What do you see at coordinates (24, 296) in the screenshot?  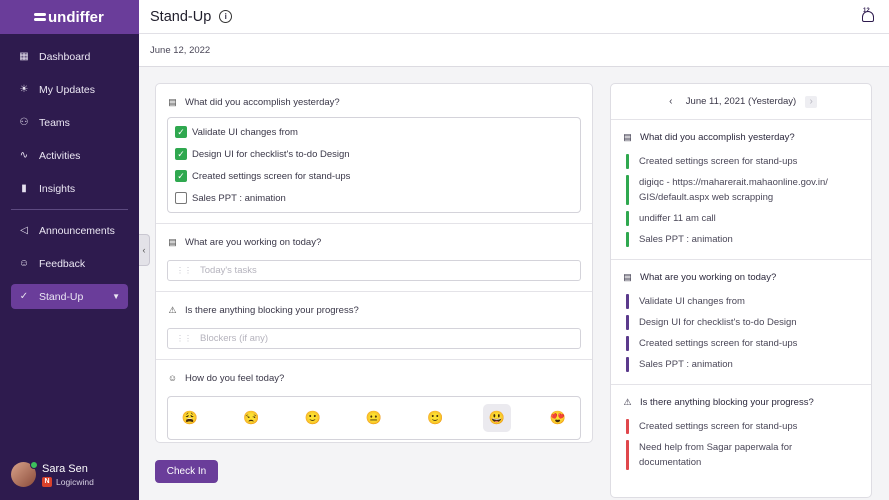 I see `check-circle-icon: ✓` at bounding box center [24, 296].